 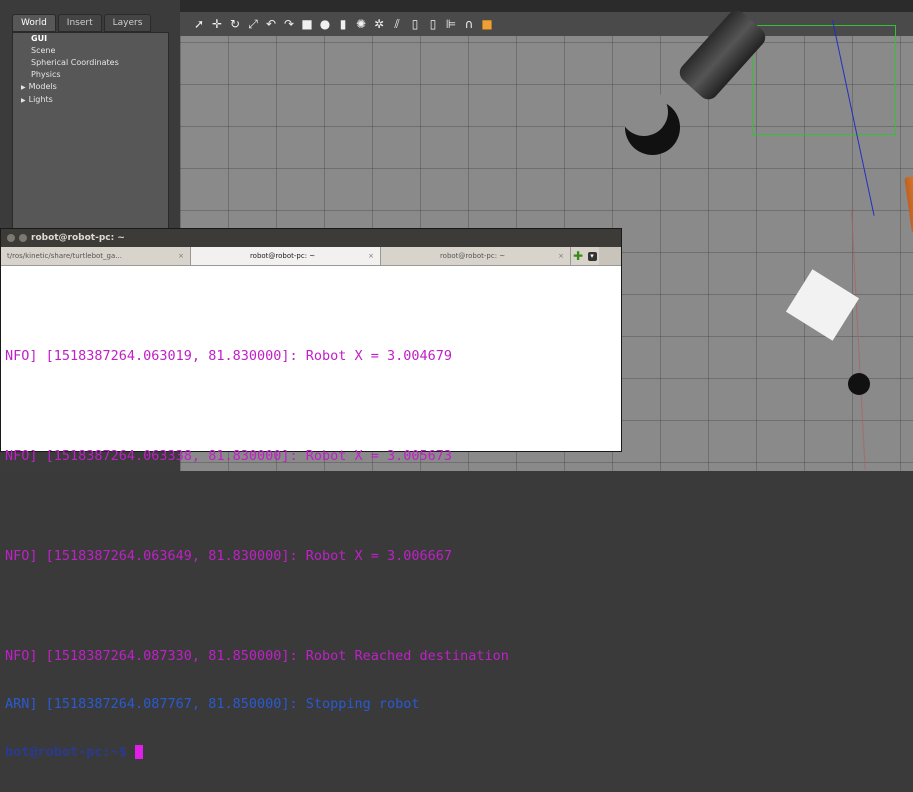 What do you see at coordinates (325, 24) in the screenshot?
I see `sphere-icon: ●` at bounding box center [325, 24].